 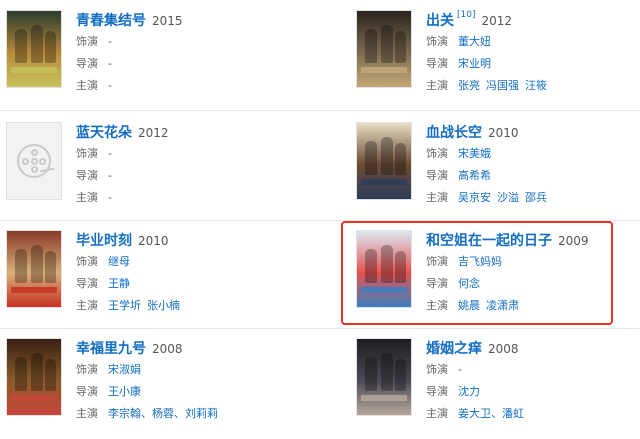 I want to click on director-row-value: -, so click(x=110, y=63).